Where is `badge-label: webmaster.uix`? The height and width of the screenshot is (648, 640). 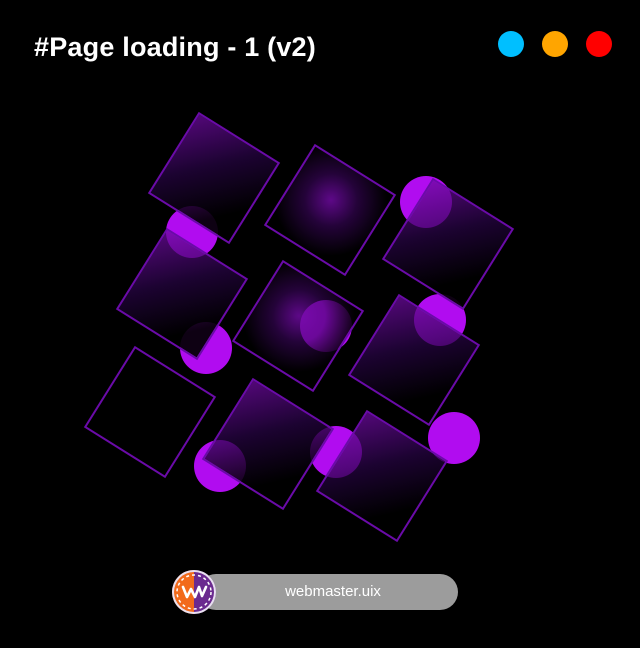 badge-label: webmaster.uix is located at coordinates (333, 591).